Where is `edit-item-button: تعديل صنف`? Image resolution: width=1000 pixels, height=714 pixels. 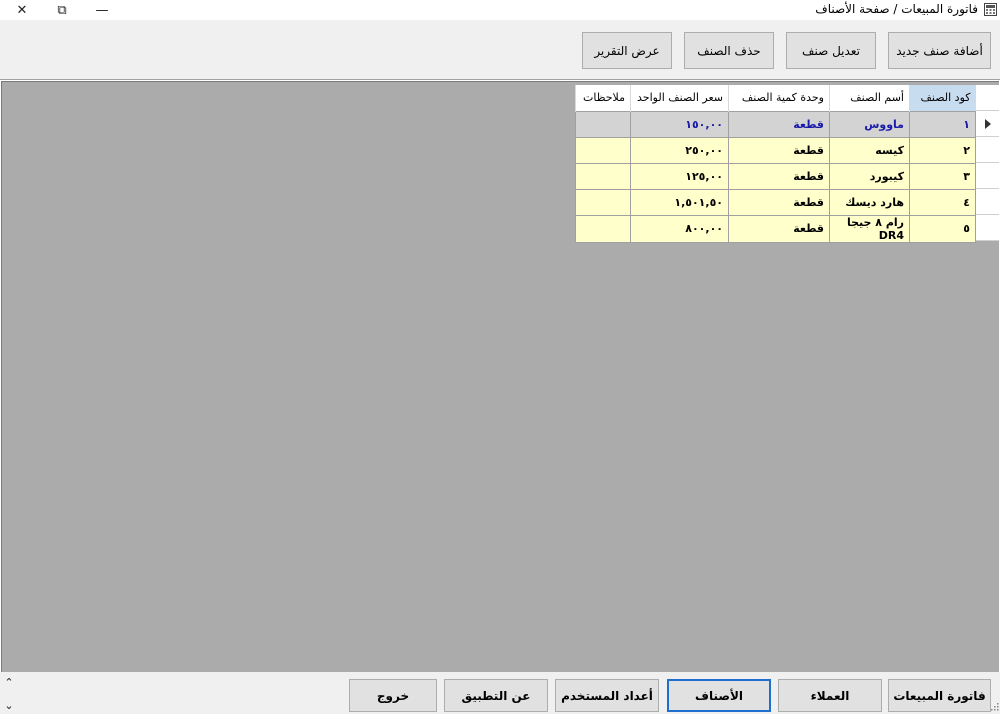 edit-item-button: تعديل صنف is located at coordinates (831, 50).